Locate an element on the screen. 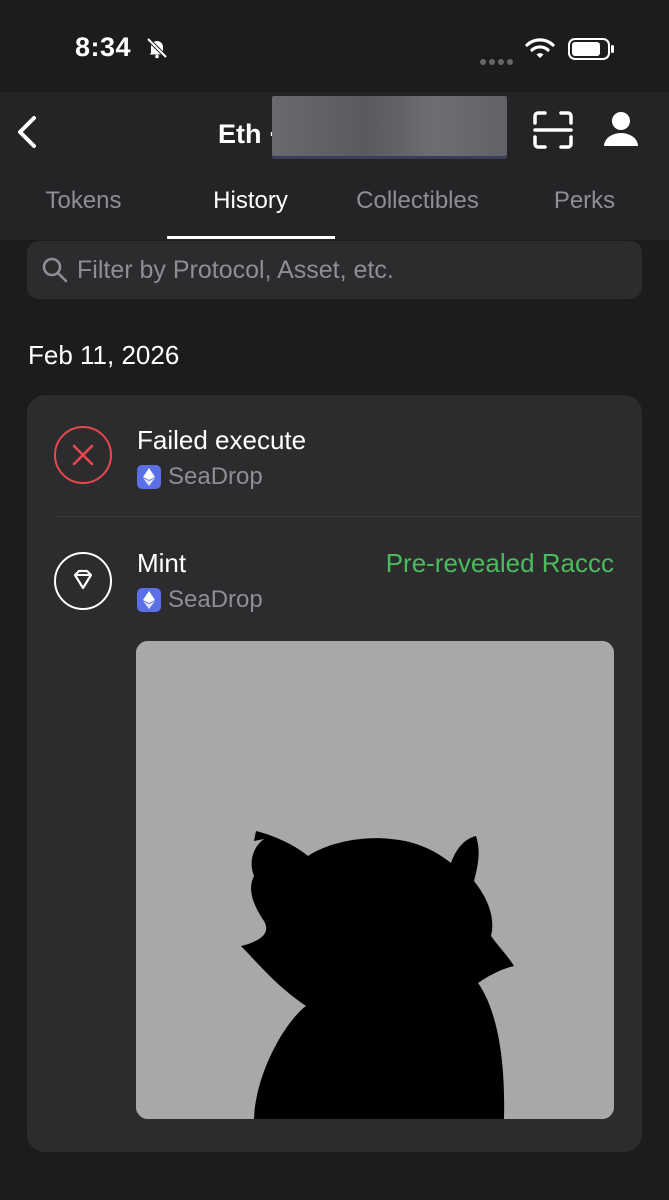 This screenshot has width=669, height=1200. divider is located at coordinates (348, 516).